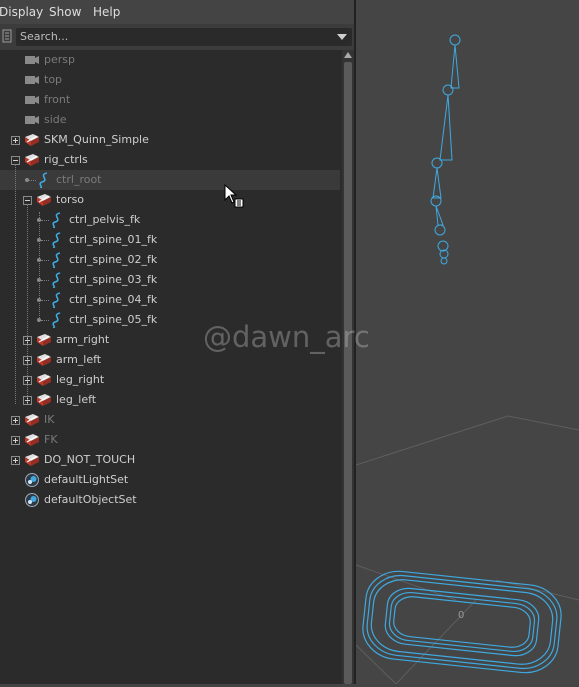 This screenshot has height=687, width=579. I want to click on origin-label: 0, so click(461, 615).